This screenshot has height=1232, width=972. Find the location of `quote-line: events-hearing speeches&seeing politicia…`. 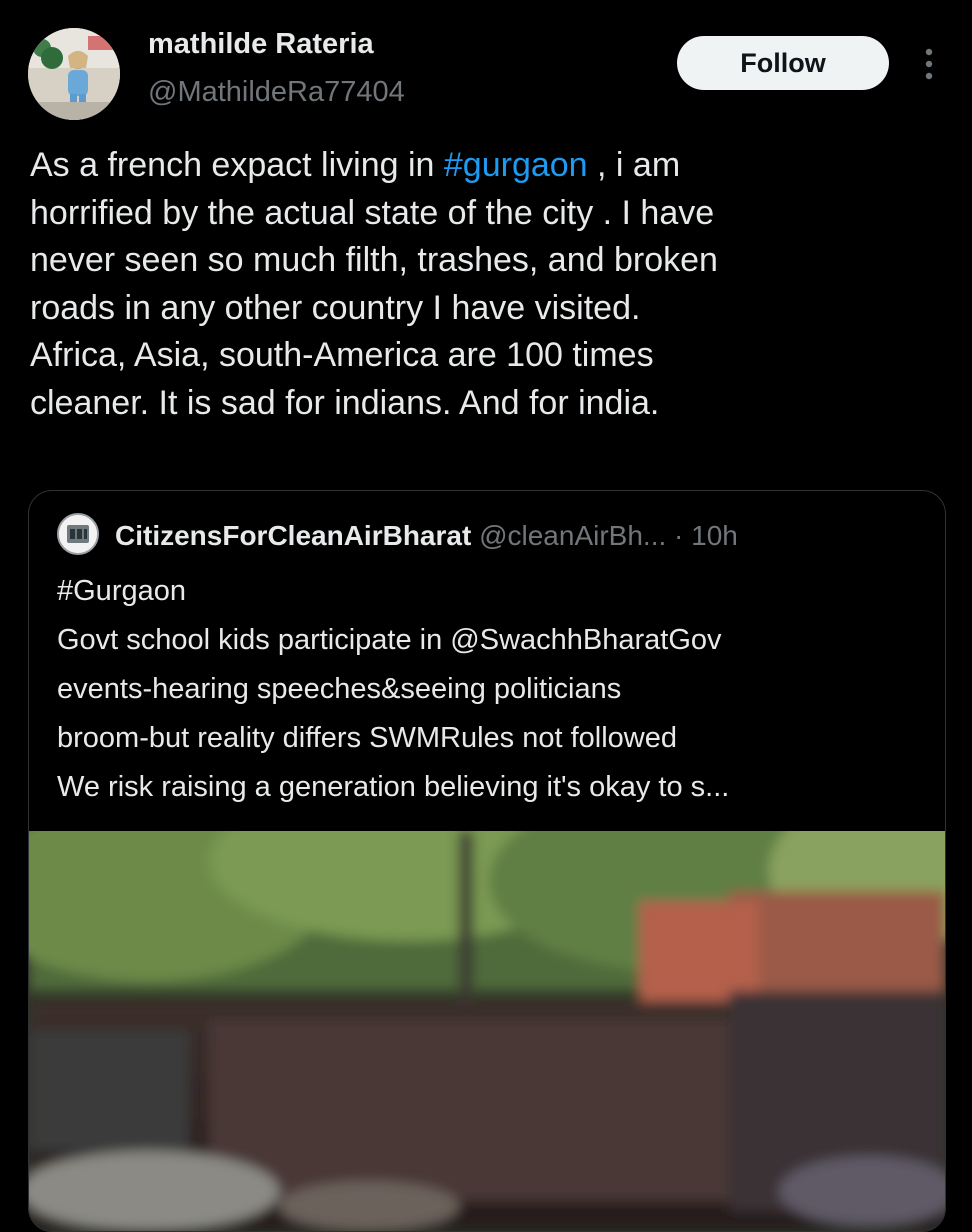

quote-line: events-hearing speeches&seeing politicia… is located at coordinates (339, 689).